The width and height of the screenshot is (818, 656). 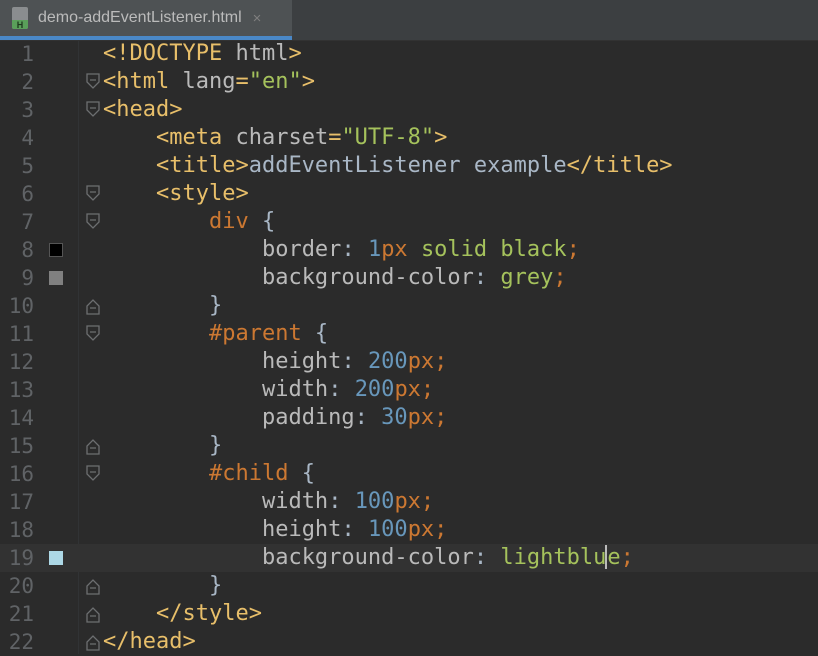 I want to click on line-number: 4, so click(x=17, y=138).